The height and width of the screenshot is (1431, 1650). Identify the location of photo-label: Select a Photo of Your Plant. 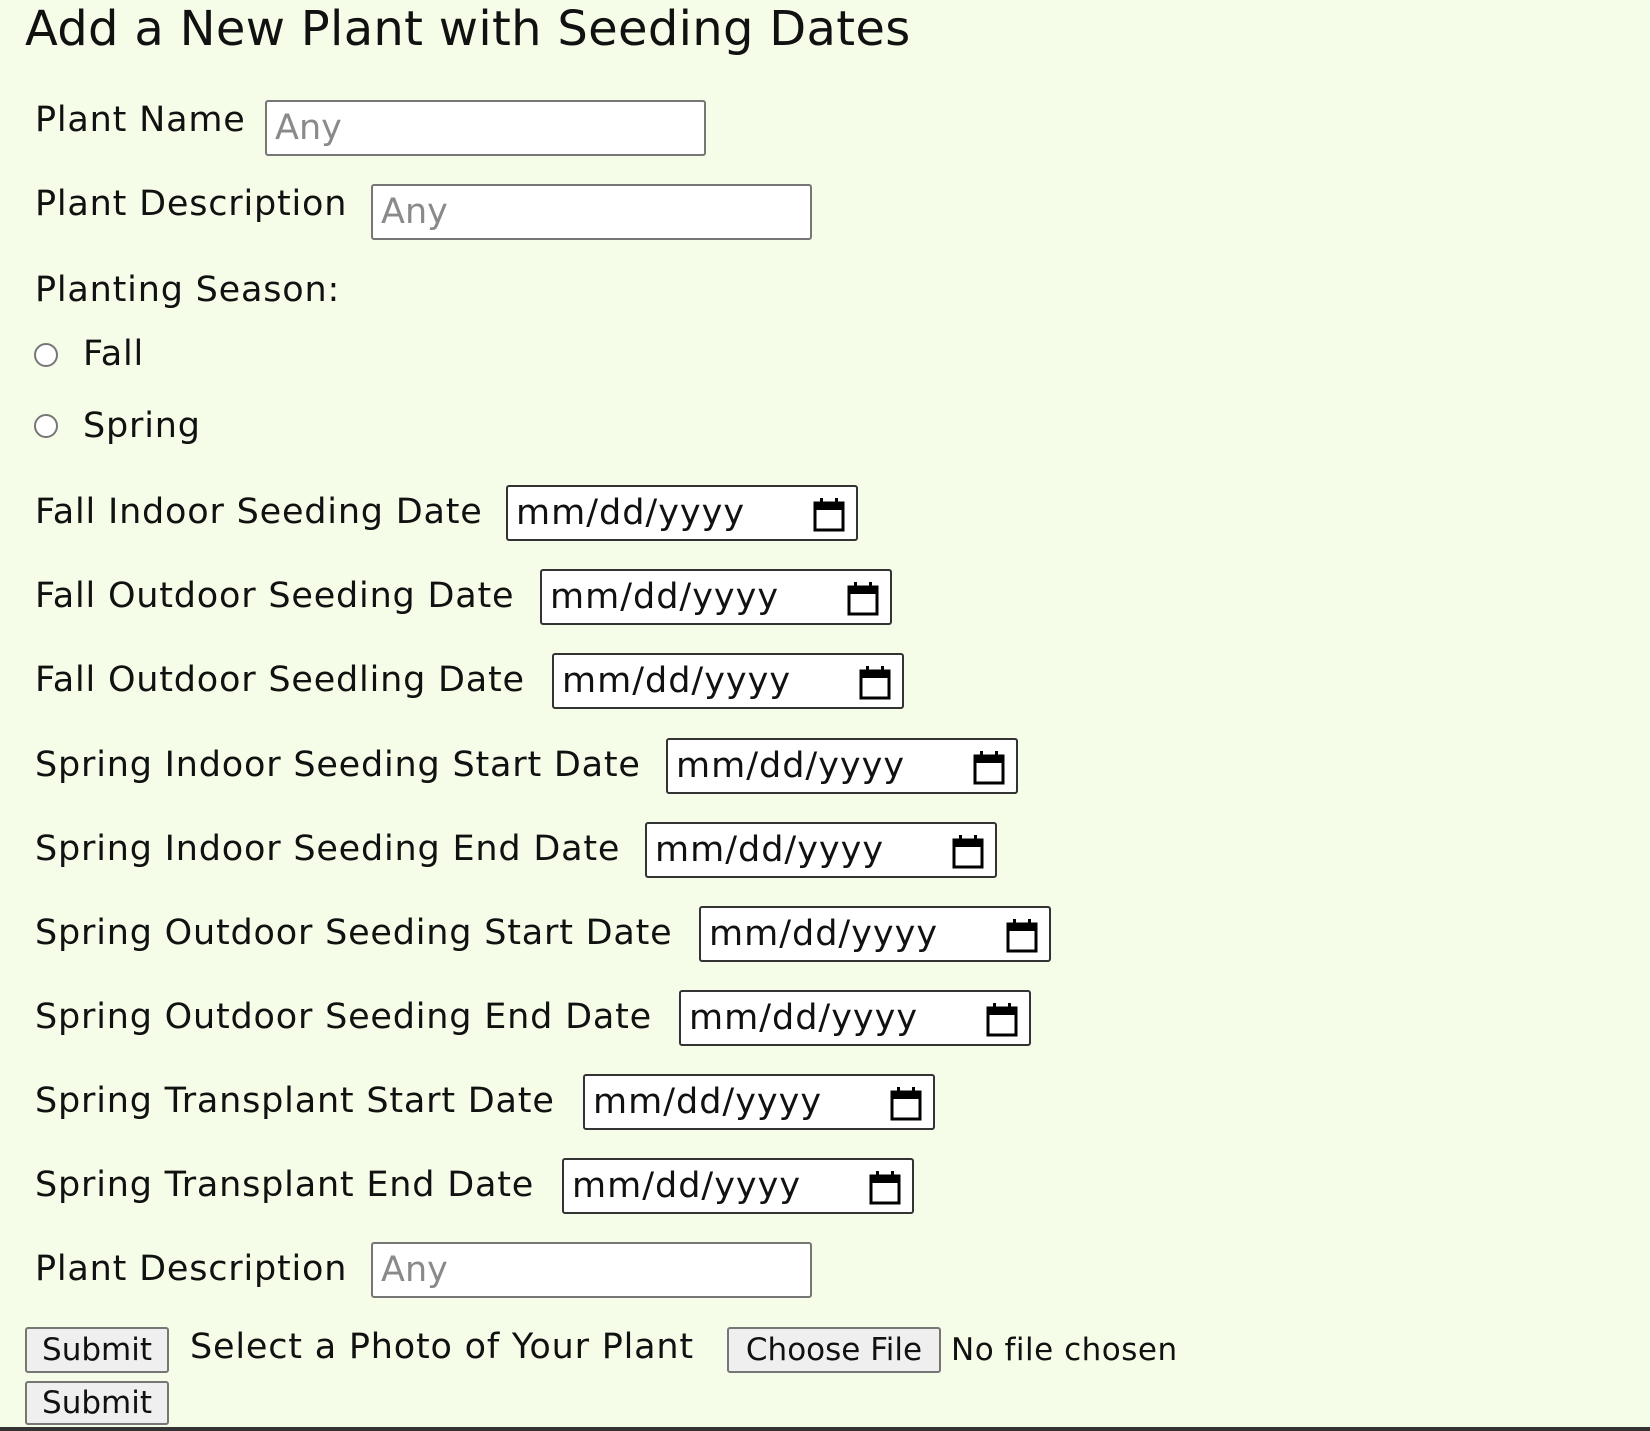
(442, 1347).